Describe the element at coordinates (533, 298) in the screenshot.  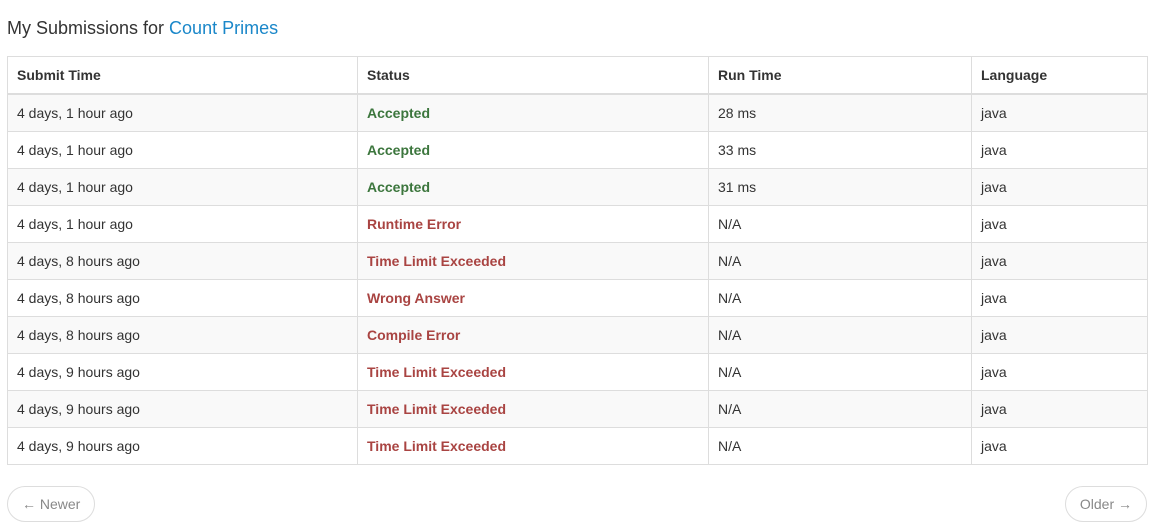
I see `status-cell: Wrong Answer` at that location.